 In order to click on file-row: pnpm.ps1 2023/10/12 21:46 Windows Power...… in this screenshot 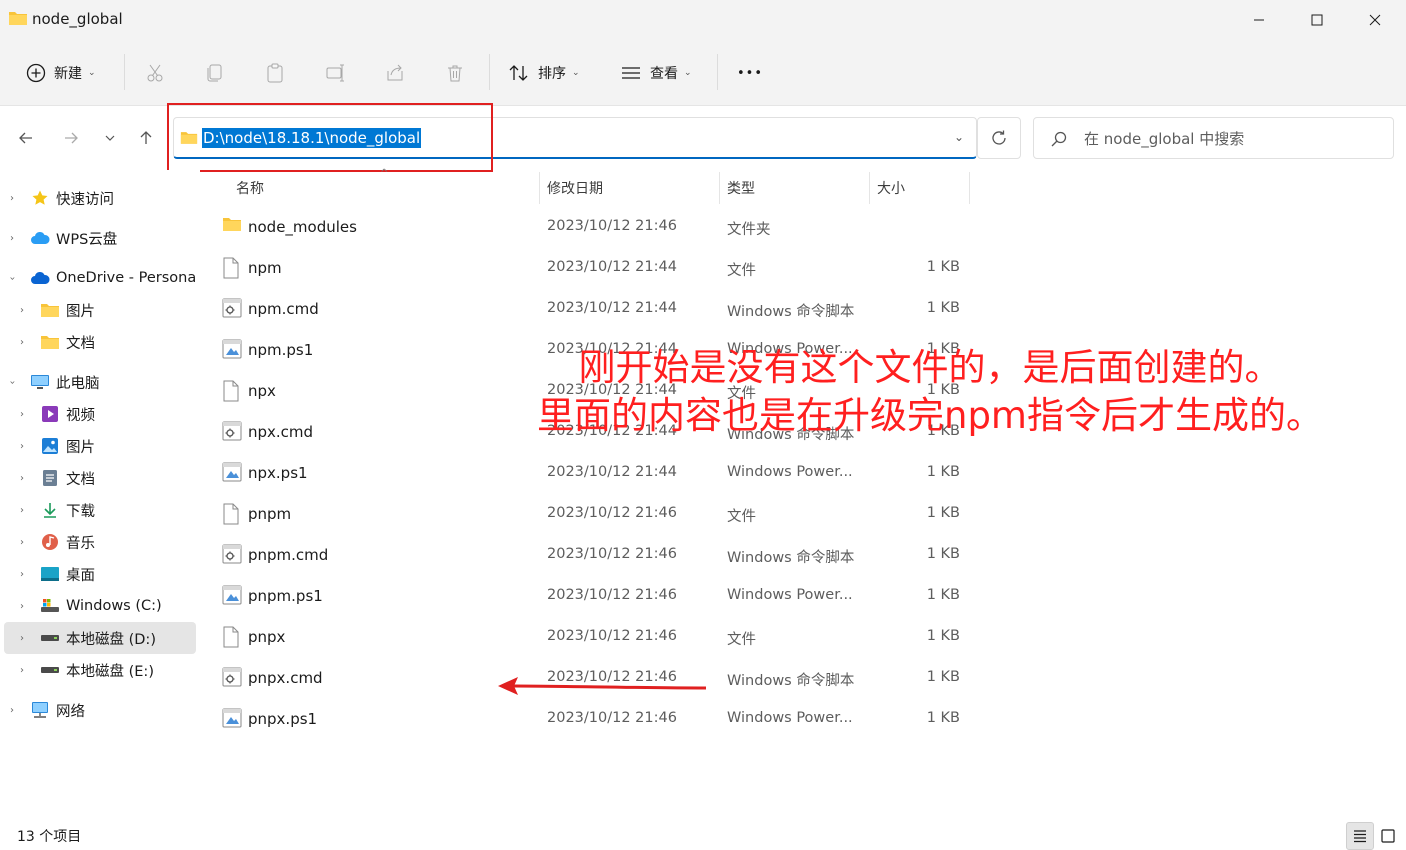, I will do `click(594, 597)`.